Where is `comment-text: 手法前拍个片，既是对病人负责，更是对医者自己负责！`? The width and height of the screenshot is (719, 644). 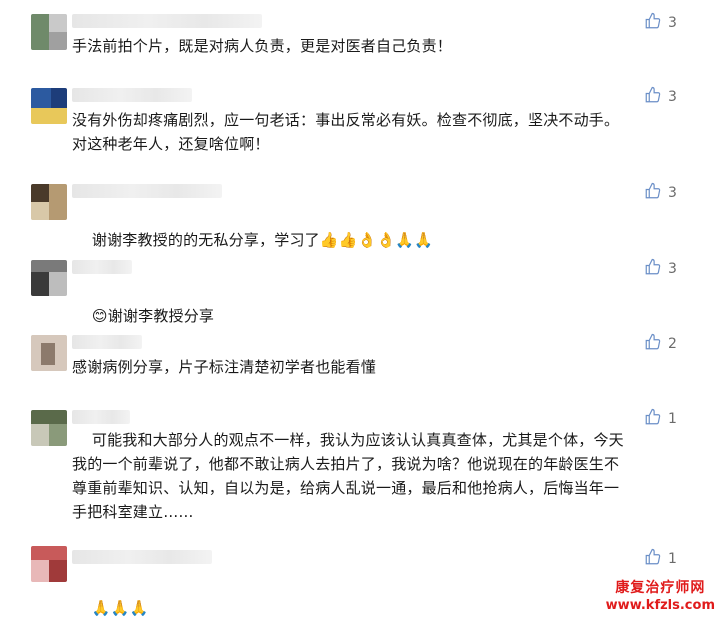 comment-text: 手法前拍个片，既是对病人负责，更是对医者自己负责！ is located at coordinates (262, 46).